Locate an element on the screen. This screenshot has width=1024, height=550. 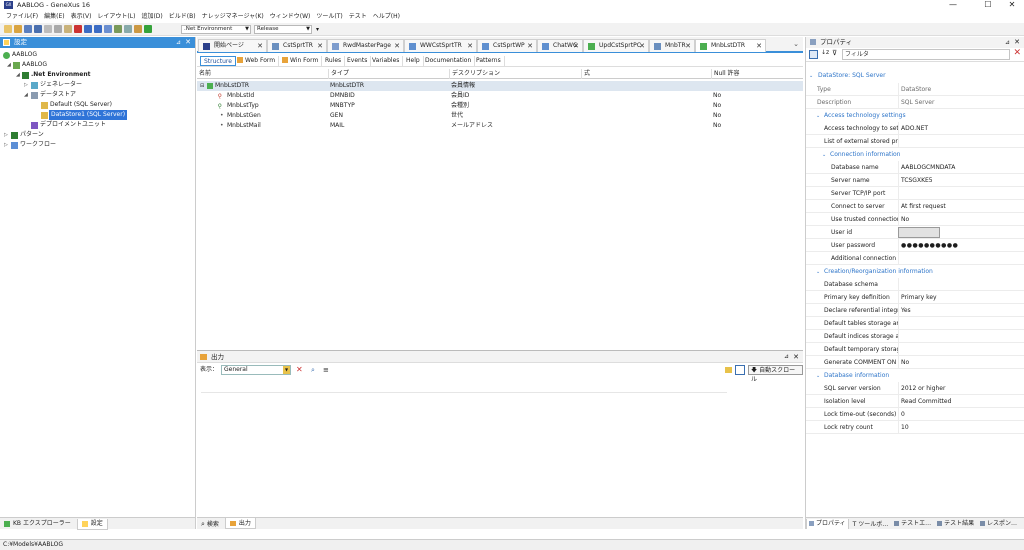
output-category-select: General ▼ is located at coordinates (256, 370).